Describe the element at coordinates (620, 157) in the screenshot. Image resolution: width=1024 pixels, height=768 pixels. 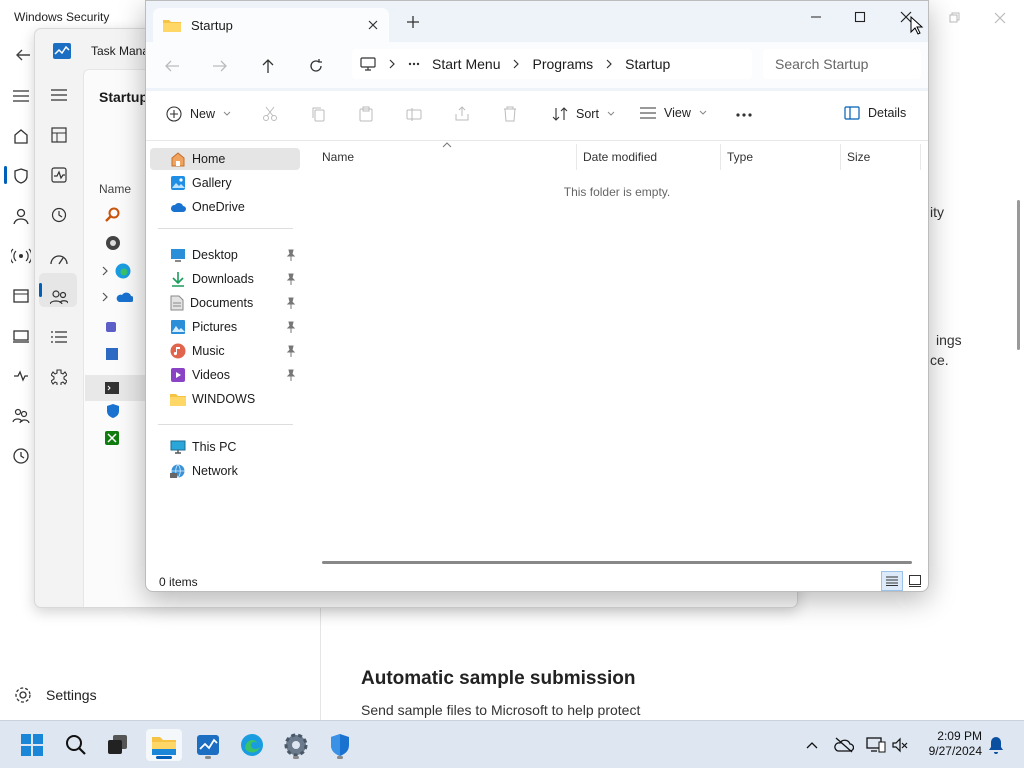
I see `column-header-date: Date modified` at that location.